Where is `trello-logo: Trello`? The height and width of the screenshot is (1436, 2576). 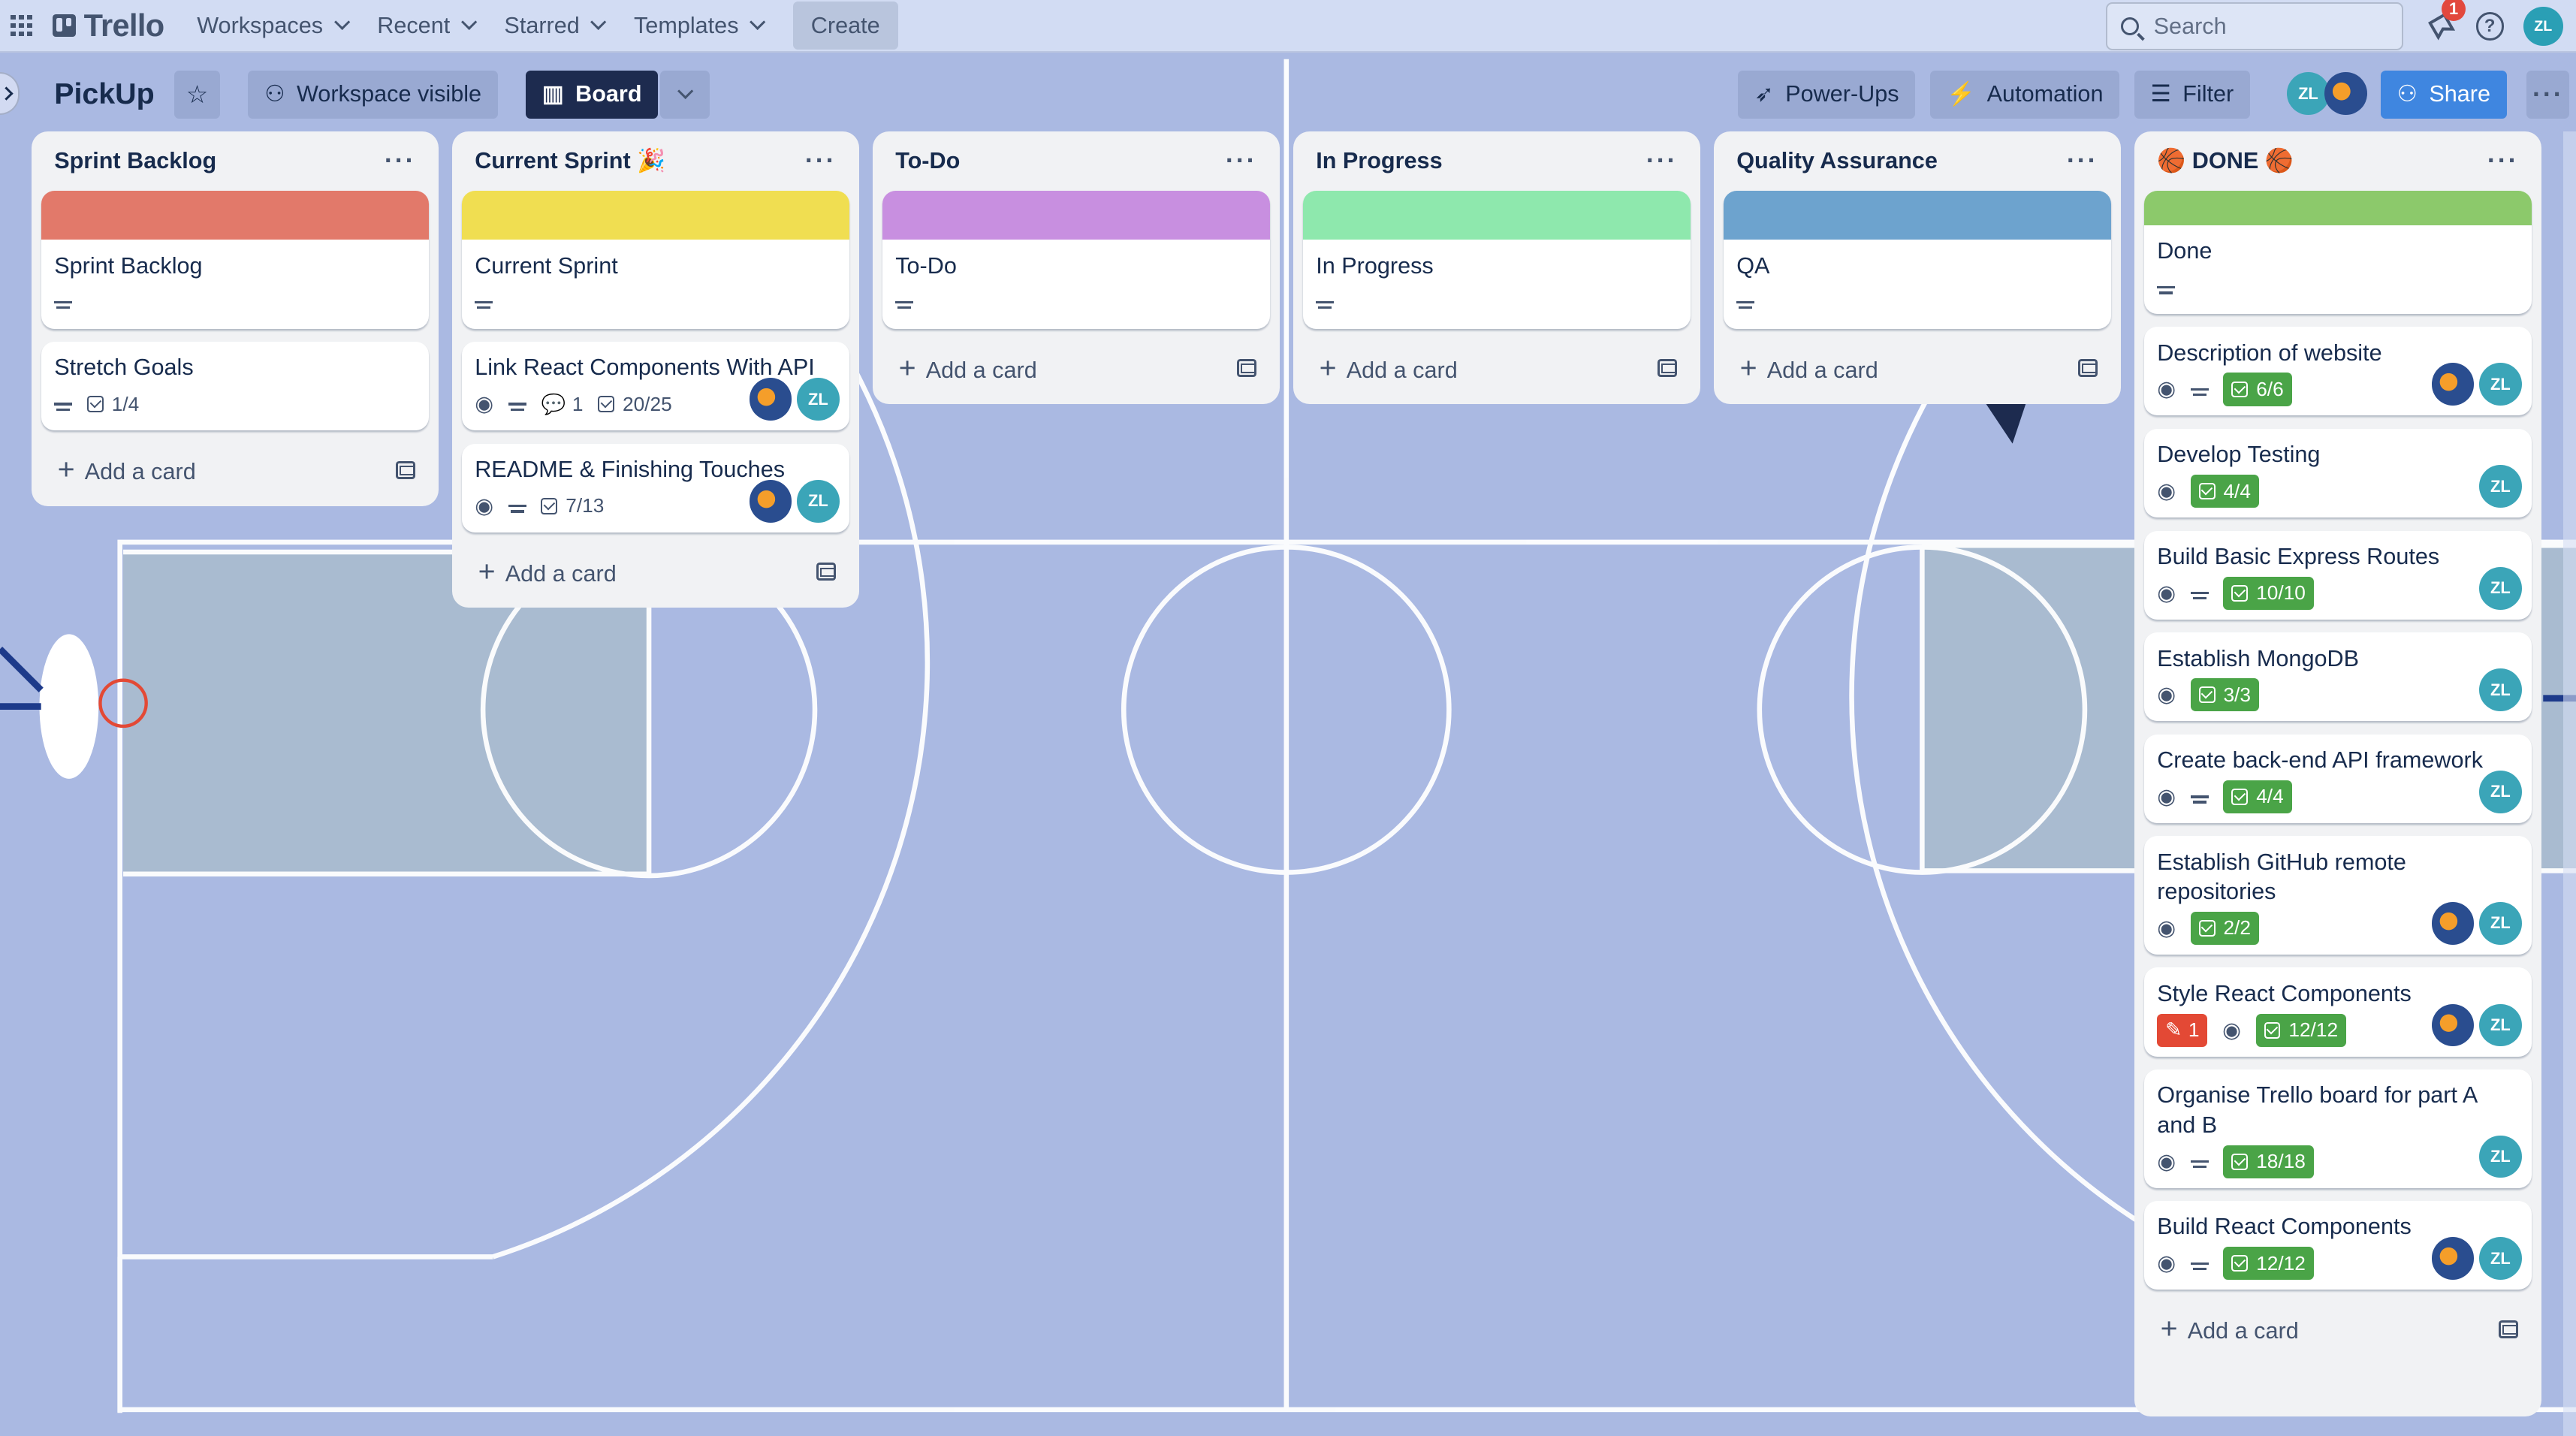 trello-logo: Trello is located at coordinates (109, 26).